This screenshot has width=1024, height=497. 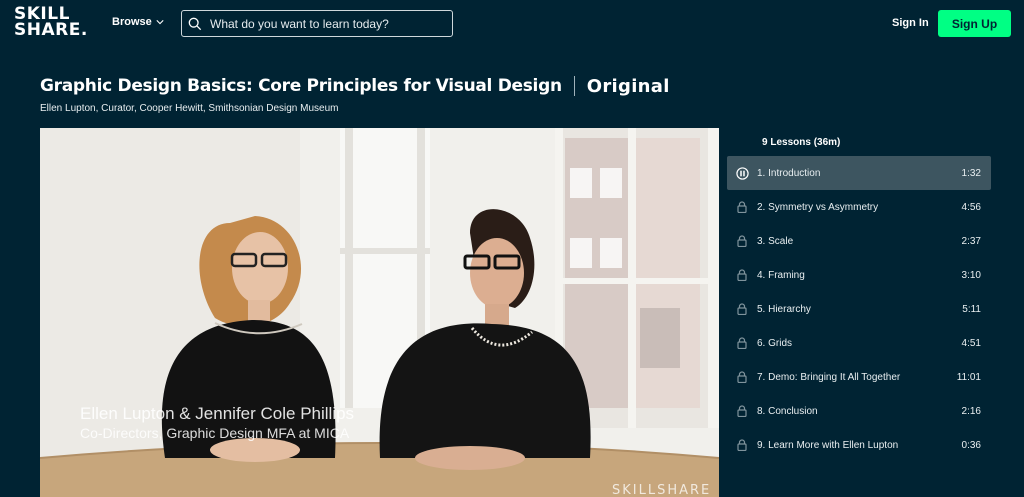 What do you see at coordinates (971, 275) in the screenshot?
I see `lesson-duration: 3:10` at bounding box center [971, 275].